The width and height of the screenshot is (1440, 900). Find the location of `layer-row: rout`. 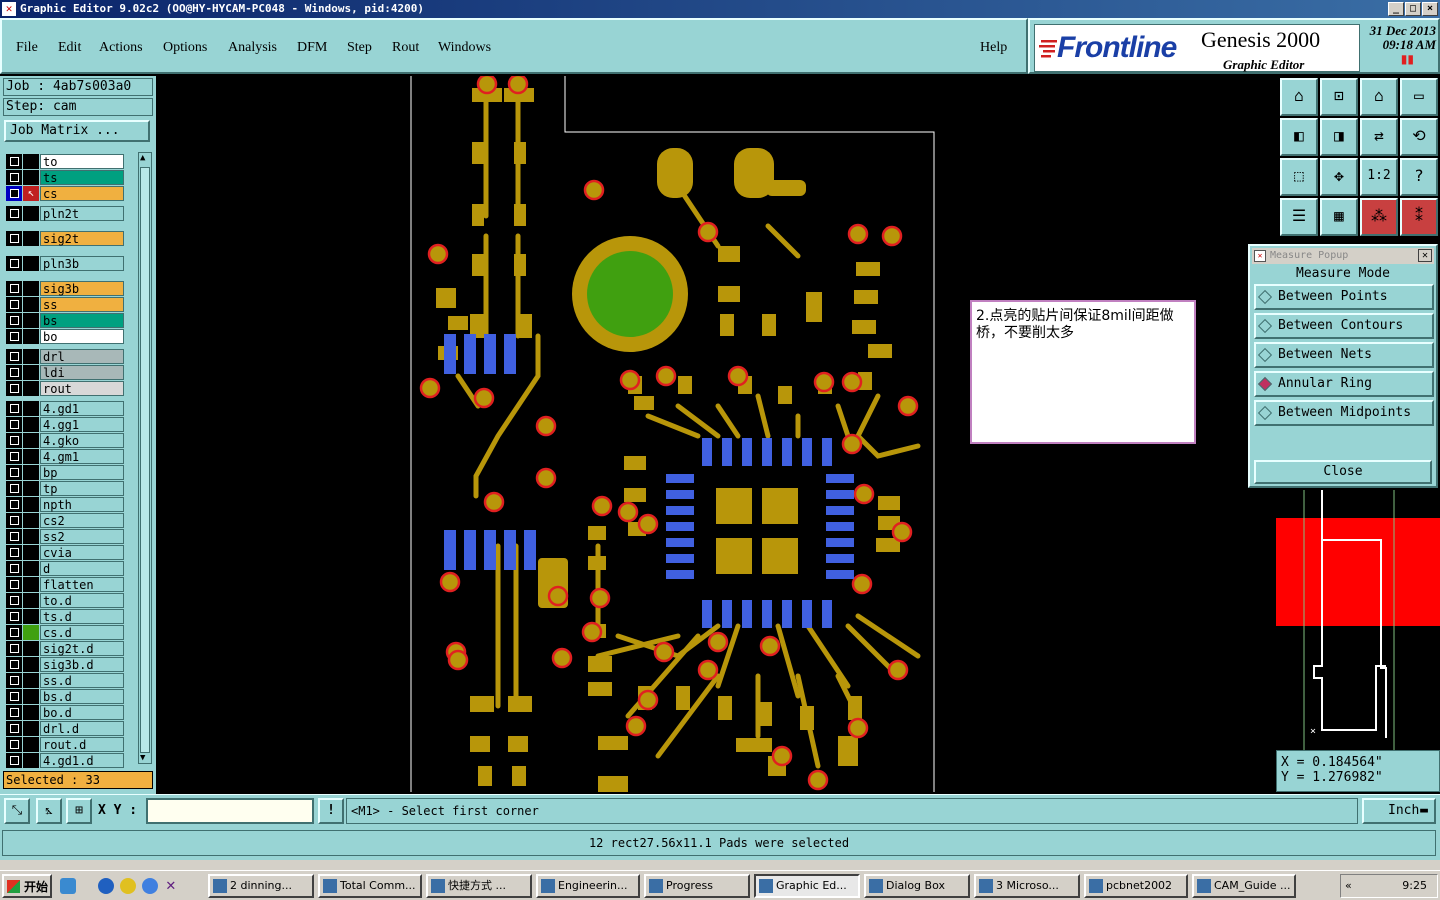

layer-row: rout is located at coordinates (65, 388).